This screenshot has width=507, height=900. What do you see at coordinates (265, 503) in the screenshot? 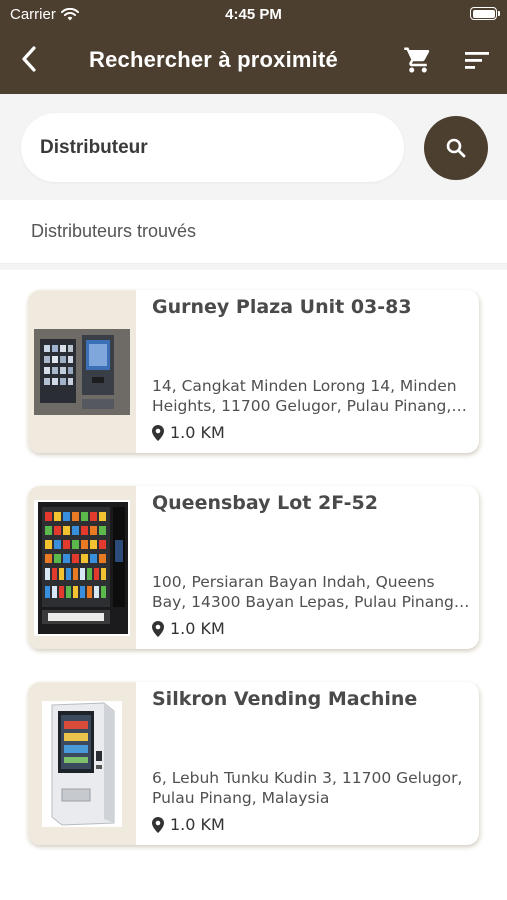
I see `machine-name: Queensbay Lot 2F-52` at bounding box center [265, 503].